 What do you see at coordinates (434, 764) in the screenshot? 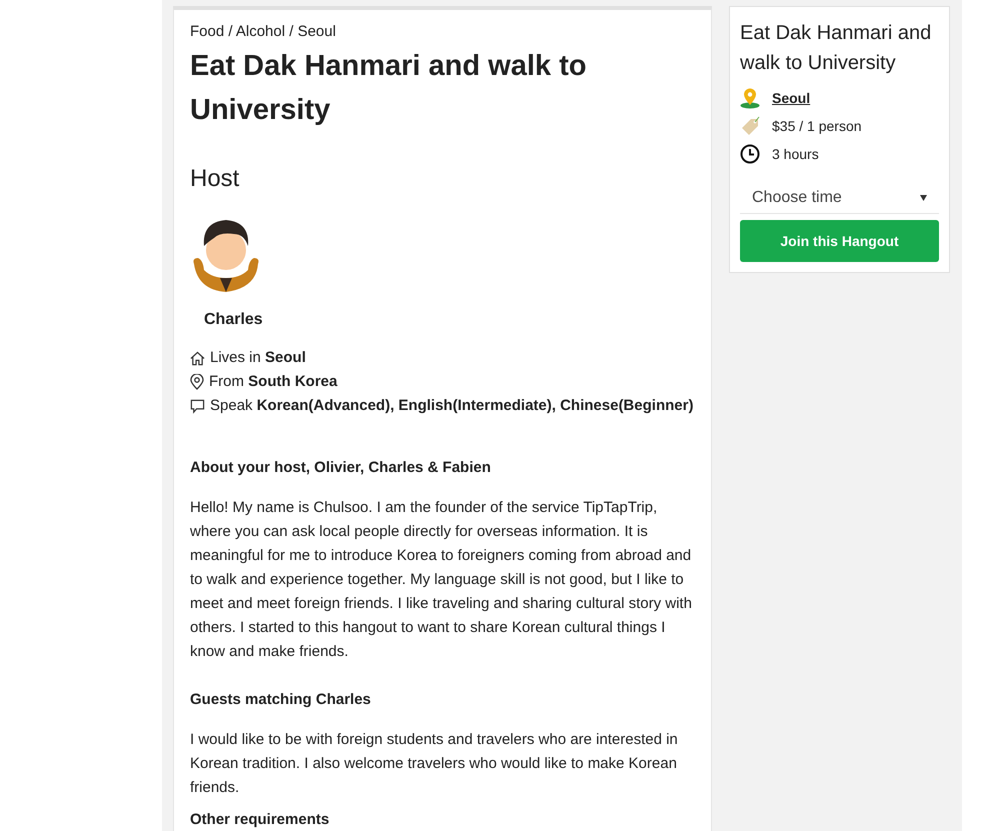
I see `section-paragraph: I would like to be with foreign students and travelers who are interested in Korean tradition. I also welcome travelers who would like to make Korean friends.` at bounding box center [434, 764].